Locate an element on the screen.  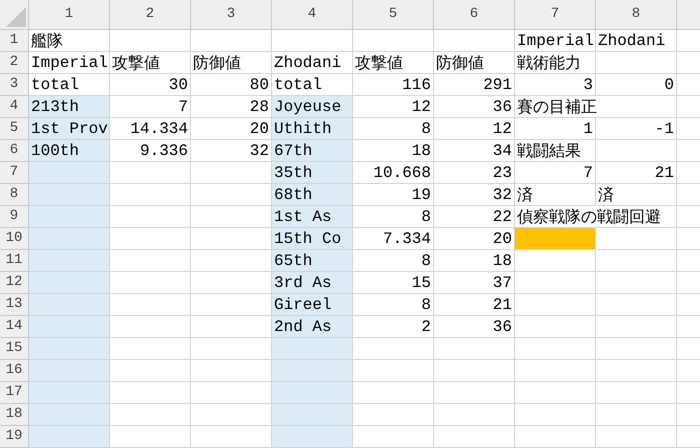
column-header: 5 is located at coordinates (393, 15).